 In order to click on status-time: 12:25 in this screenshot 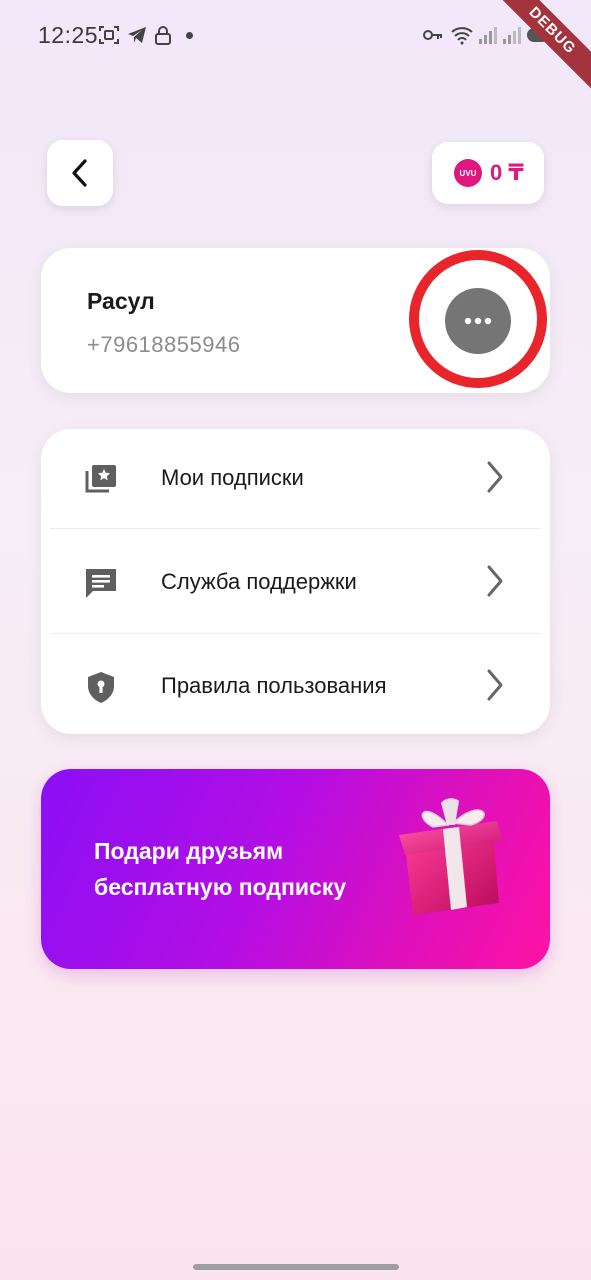, I will do `click(68, 35)`.